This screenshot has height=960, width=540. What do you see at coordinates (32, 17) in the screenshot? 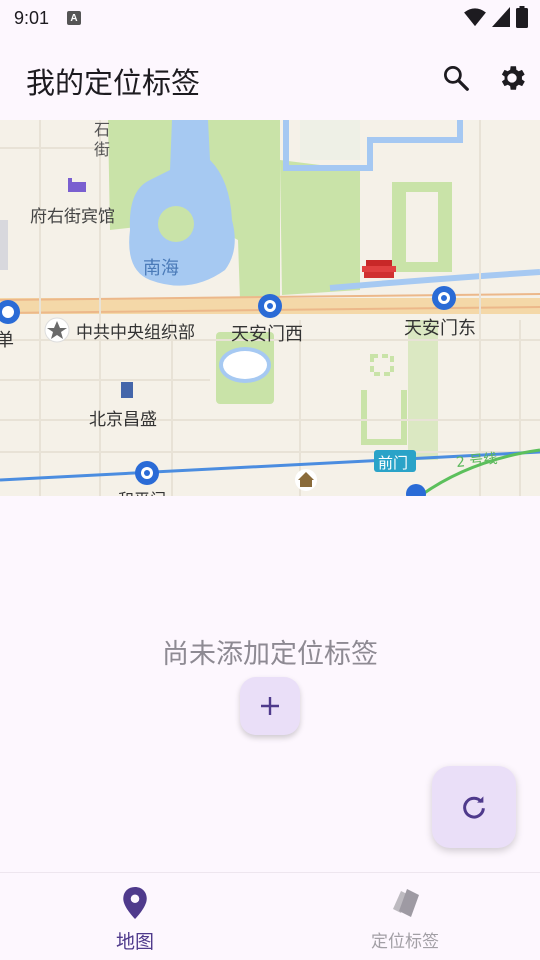
I see `status-time: 9:01` at bounding box center [32, 17].